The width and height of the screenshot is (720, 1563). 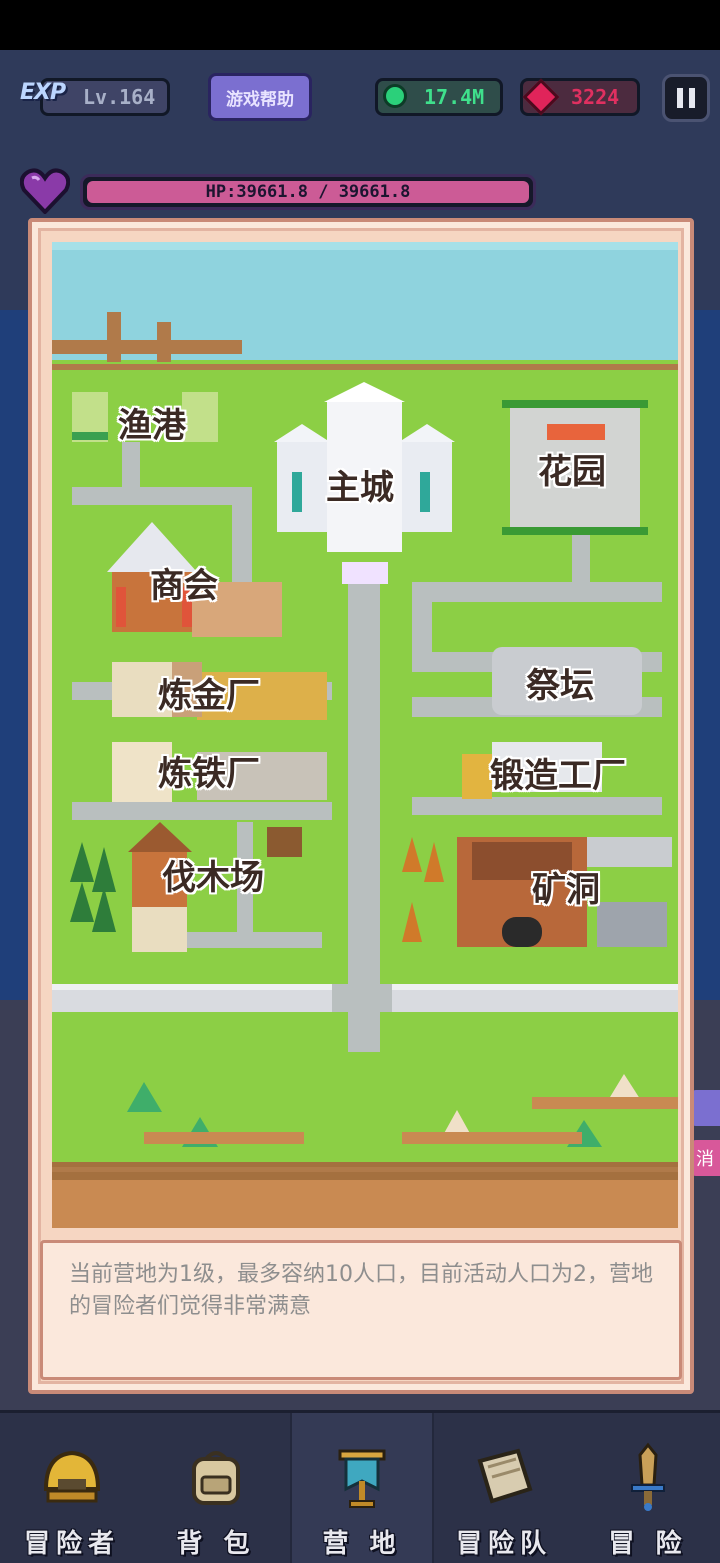 What do you see at coordinates (184, 582) in the screenshot?
I see `map-label-guild: 商会` at bounding box center [184, 582].